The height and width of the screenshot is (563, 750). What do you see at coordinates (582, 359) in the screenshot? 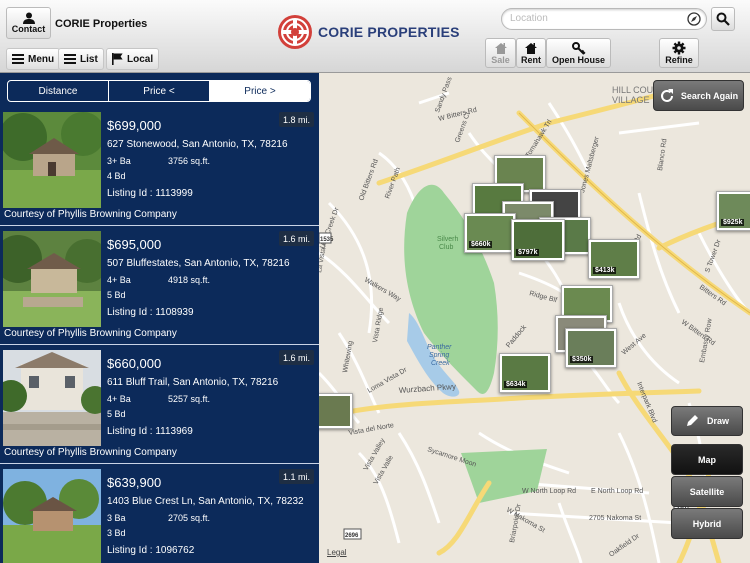
I see `marker-price: $350k` at bounding box center [582, 359].